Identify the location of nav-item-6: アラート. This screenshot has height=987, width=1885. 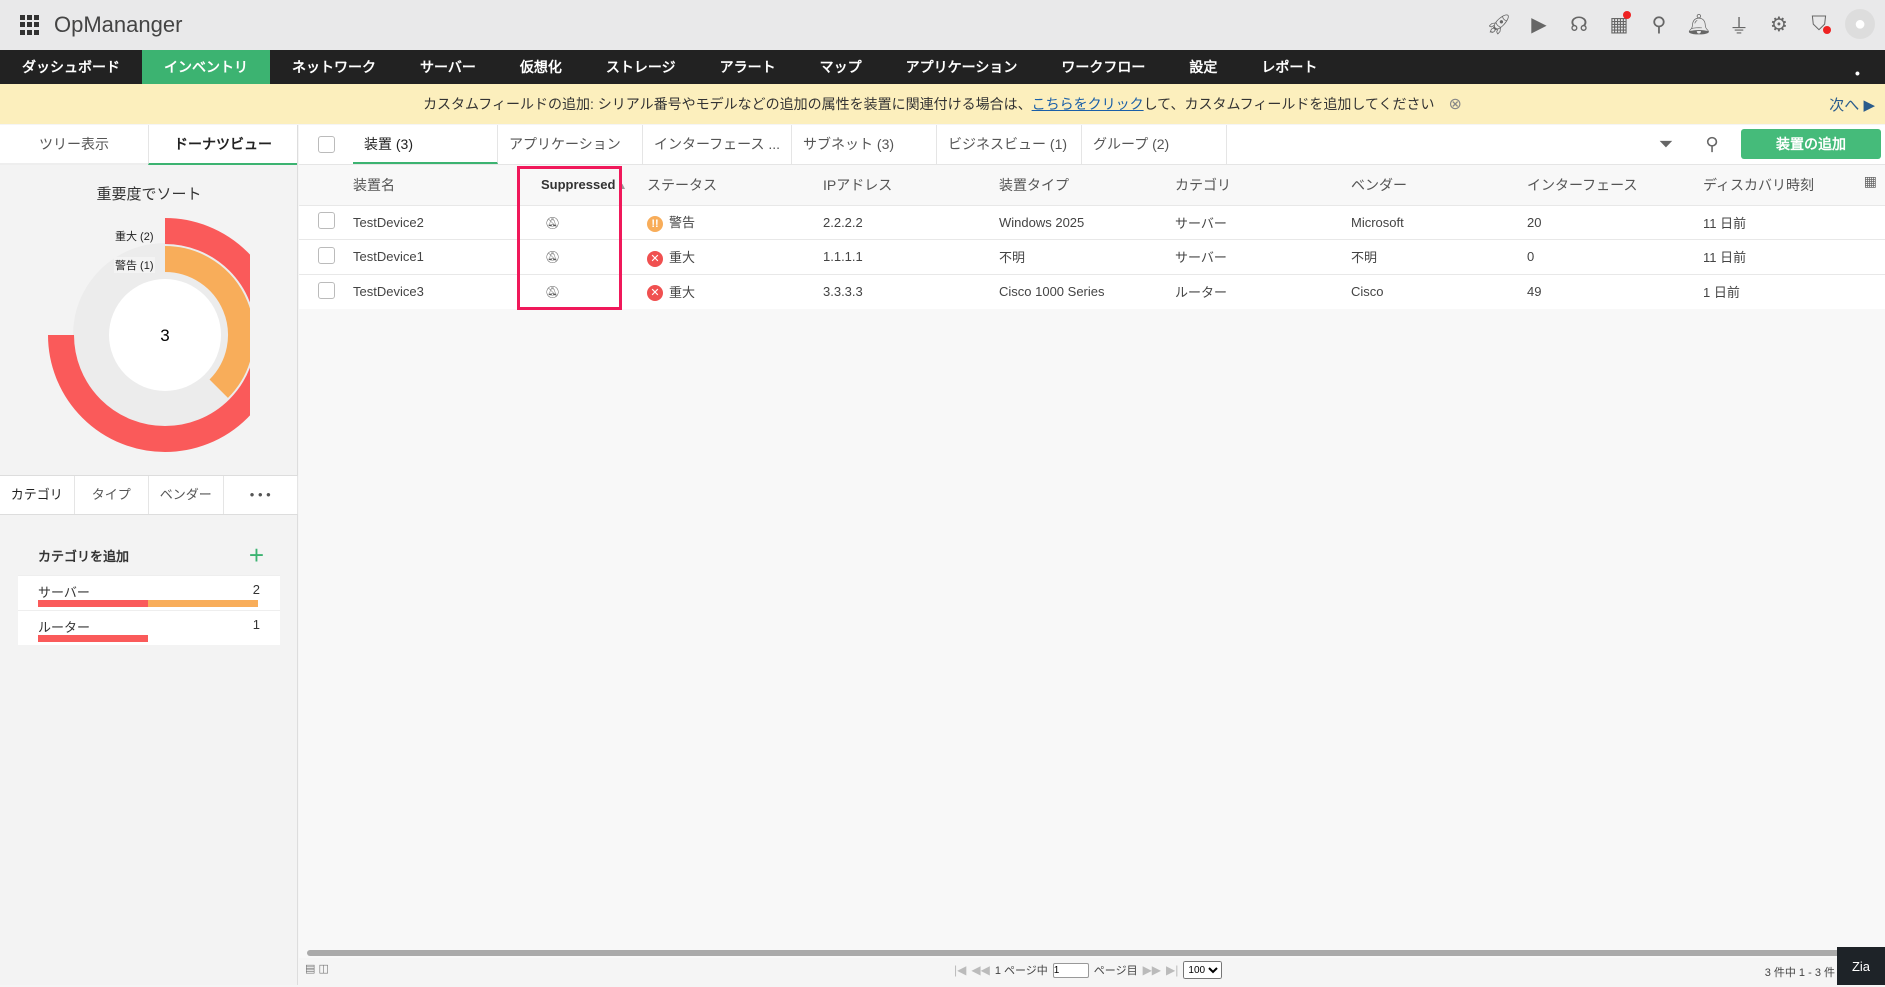
(748, 67).